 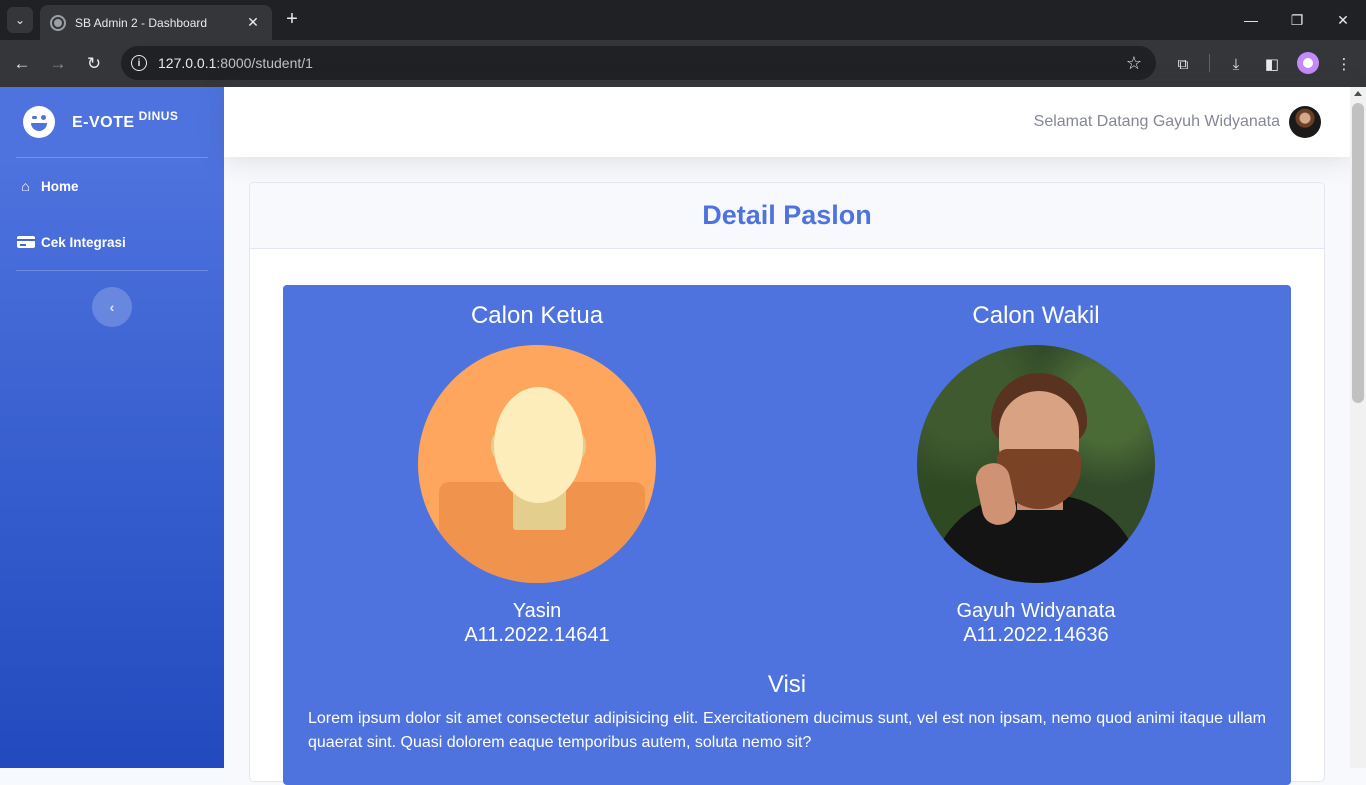 What do you see at coordinates (1305, 122) in the screenshot?
I see `user-avatar` at bounding box center [1305, 122].